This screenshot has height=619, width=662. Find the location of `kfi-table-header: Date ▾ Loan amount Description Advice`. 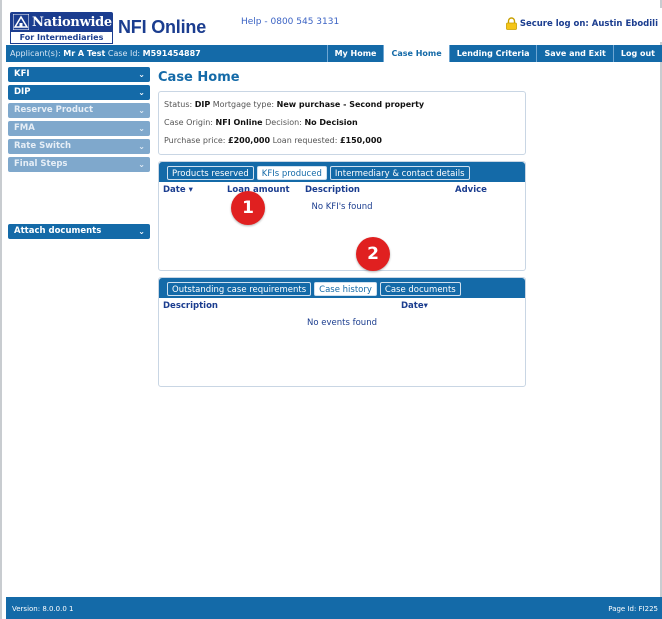

kfi-table-header: Date ▾ Loan amount Description Advice is located at coordinates (342, 189).